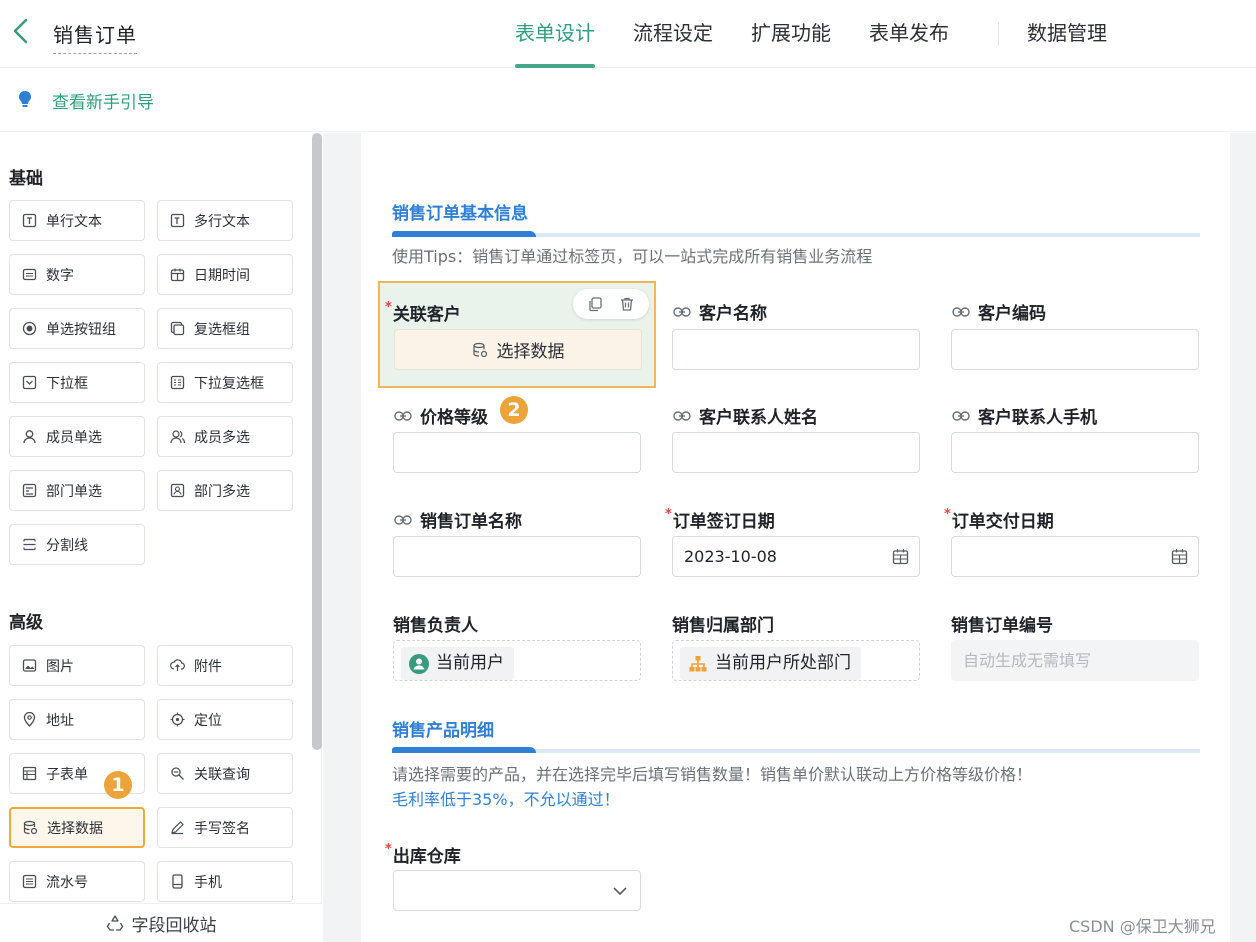 This screenshot has height=942, width=1256. Describe the element at coordinates (225, 719) in the screenshot. I see `component-location: 定位` at that location.